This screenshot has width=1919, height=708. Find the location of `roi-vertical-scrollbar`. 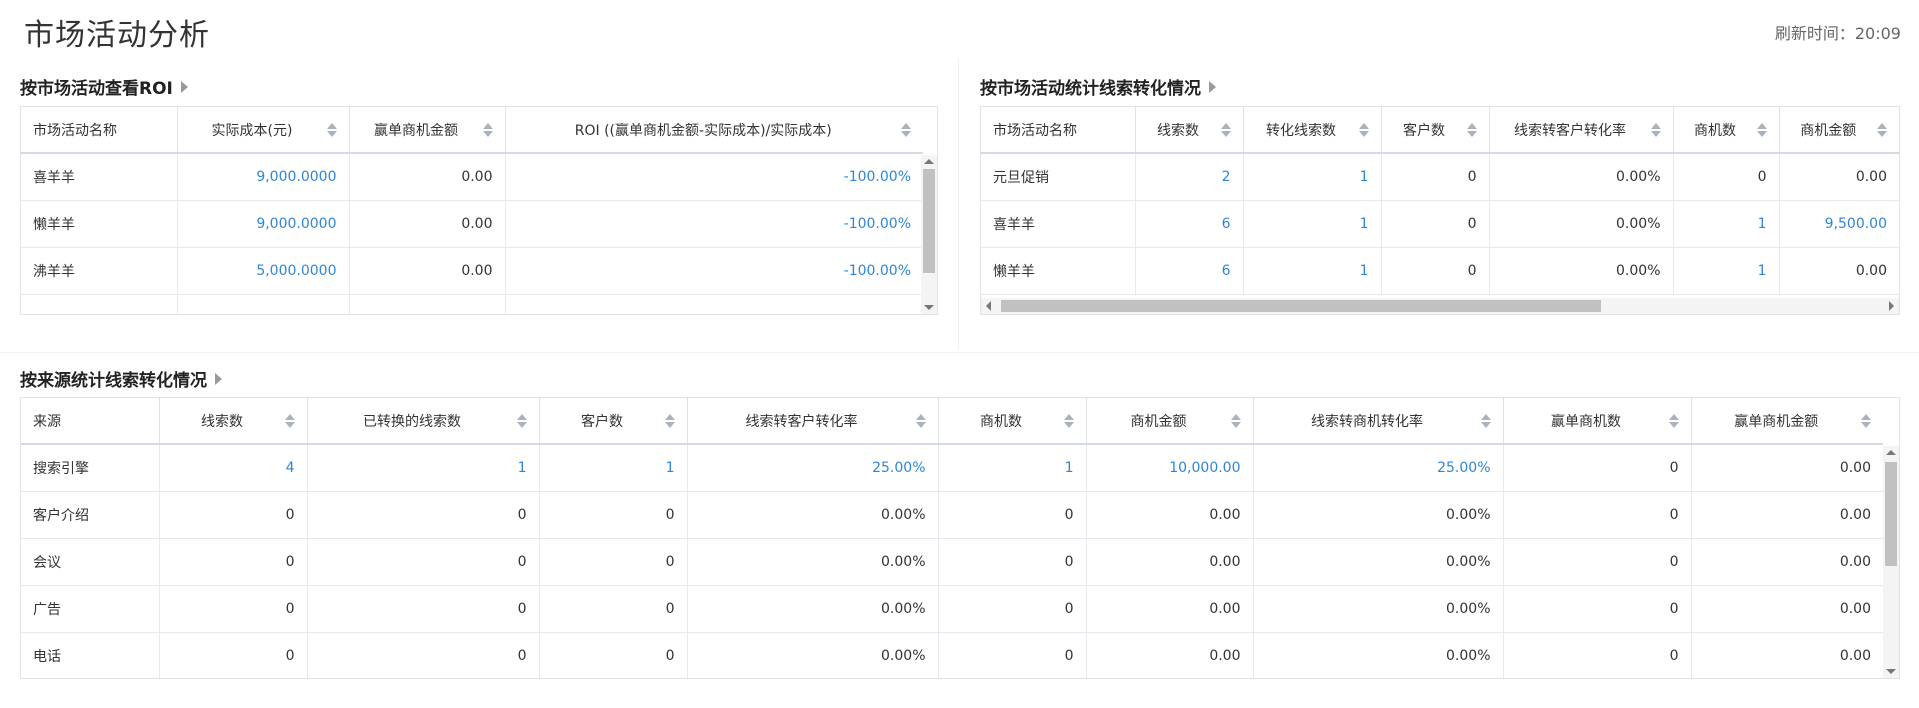

roi-vertical-scrollbar is located at coordinates (929, 234).